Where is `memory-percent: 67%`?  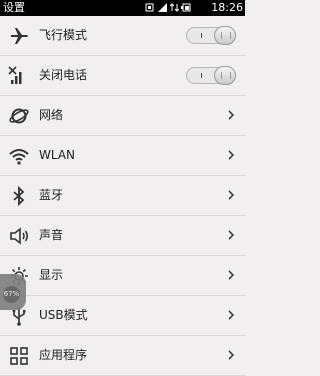 memory-percent: 67% is located at coordinates (11, 294).